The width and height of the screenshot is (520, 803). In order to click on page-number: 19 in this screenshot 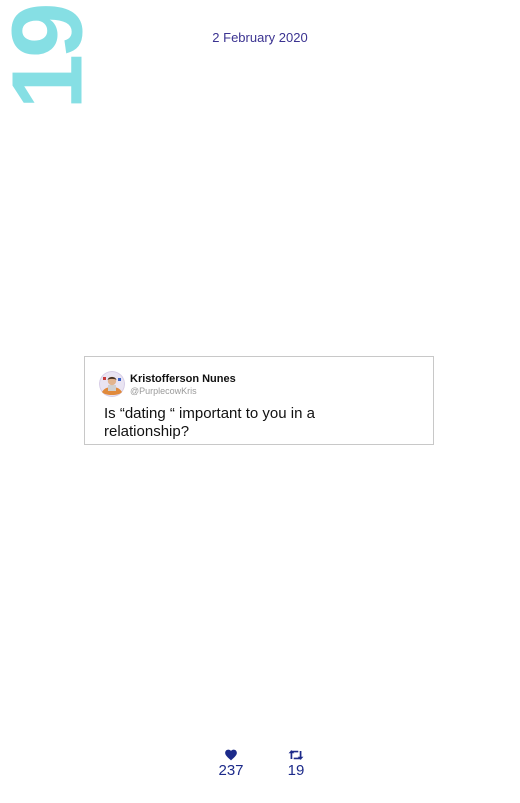, I will do `click(52, 57)`.